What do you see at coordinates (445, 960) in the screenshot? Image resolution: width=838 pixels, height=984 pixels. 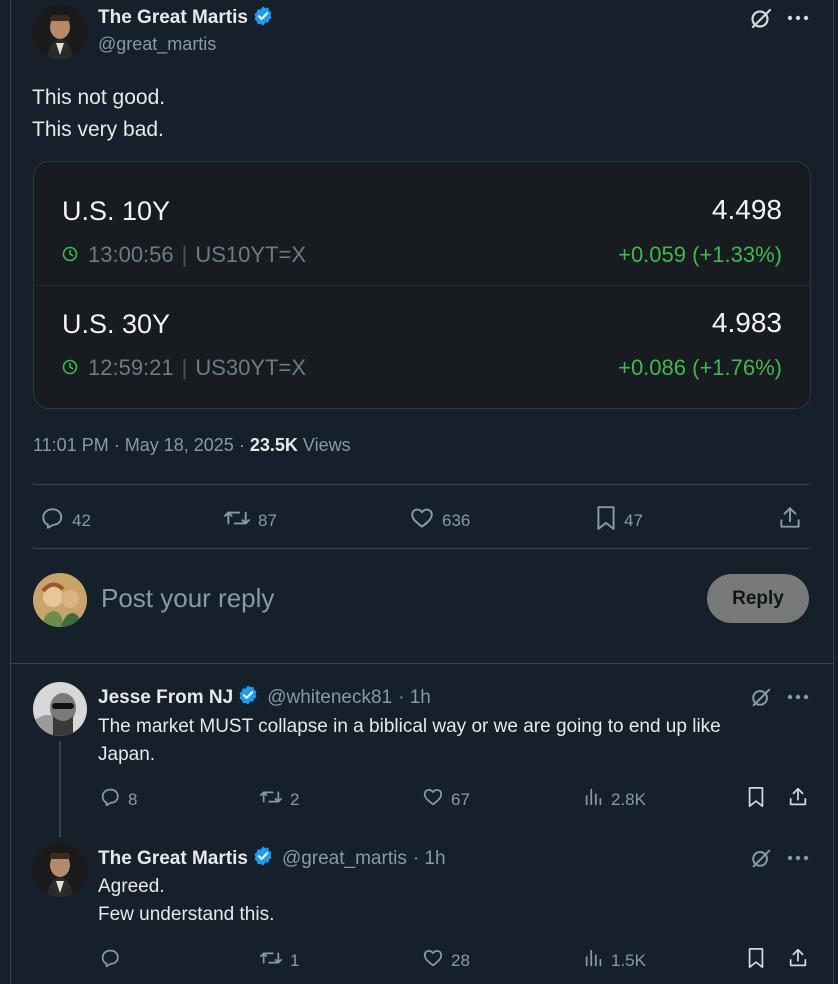 I see `like-button: 28` at bounding box center [445, 960].